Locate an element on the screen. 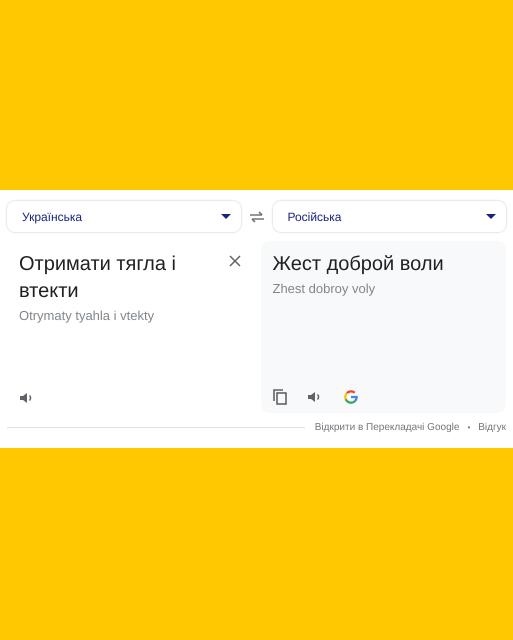 The height and width of the screenshot is (640, 513). translated-text: Жест доброй воли is located at coordinates (358, 264).